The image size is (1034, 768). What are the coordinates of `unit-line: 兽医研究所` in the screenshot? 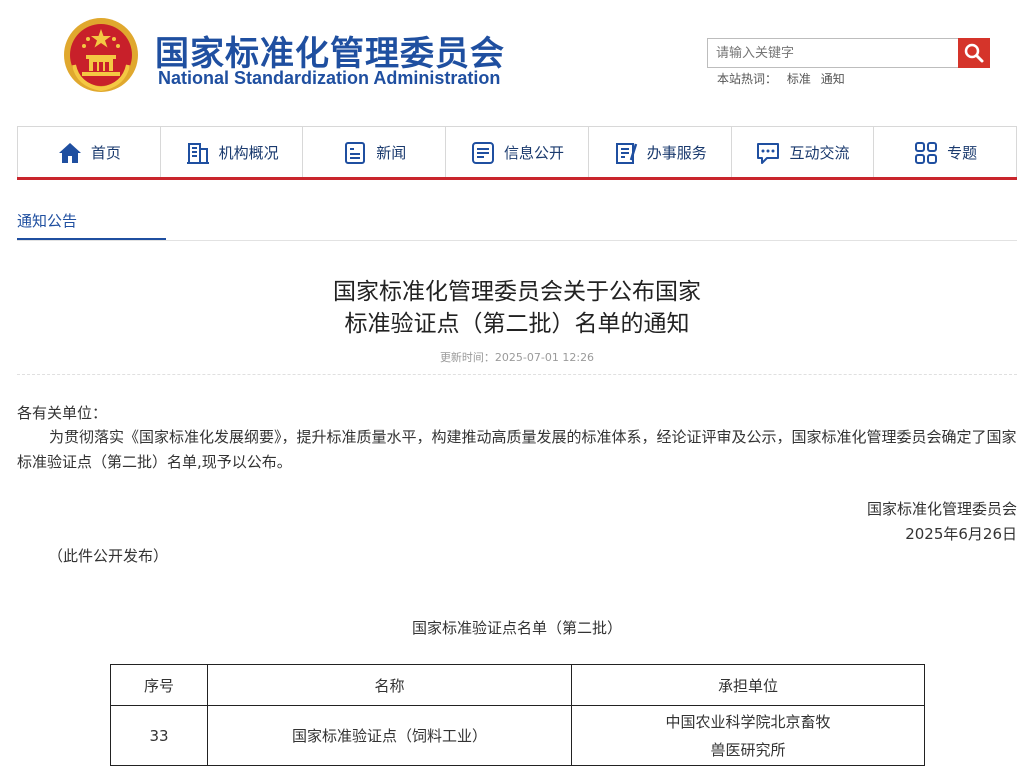 It's located at (748, 749).